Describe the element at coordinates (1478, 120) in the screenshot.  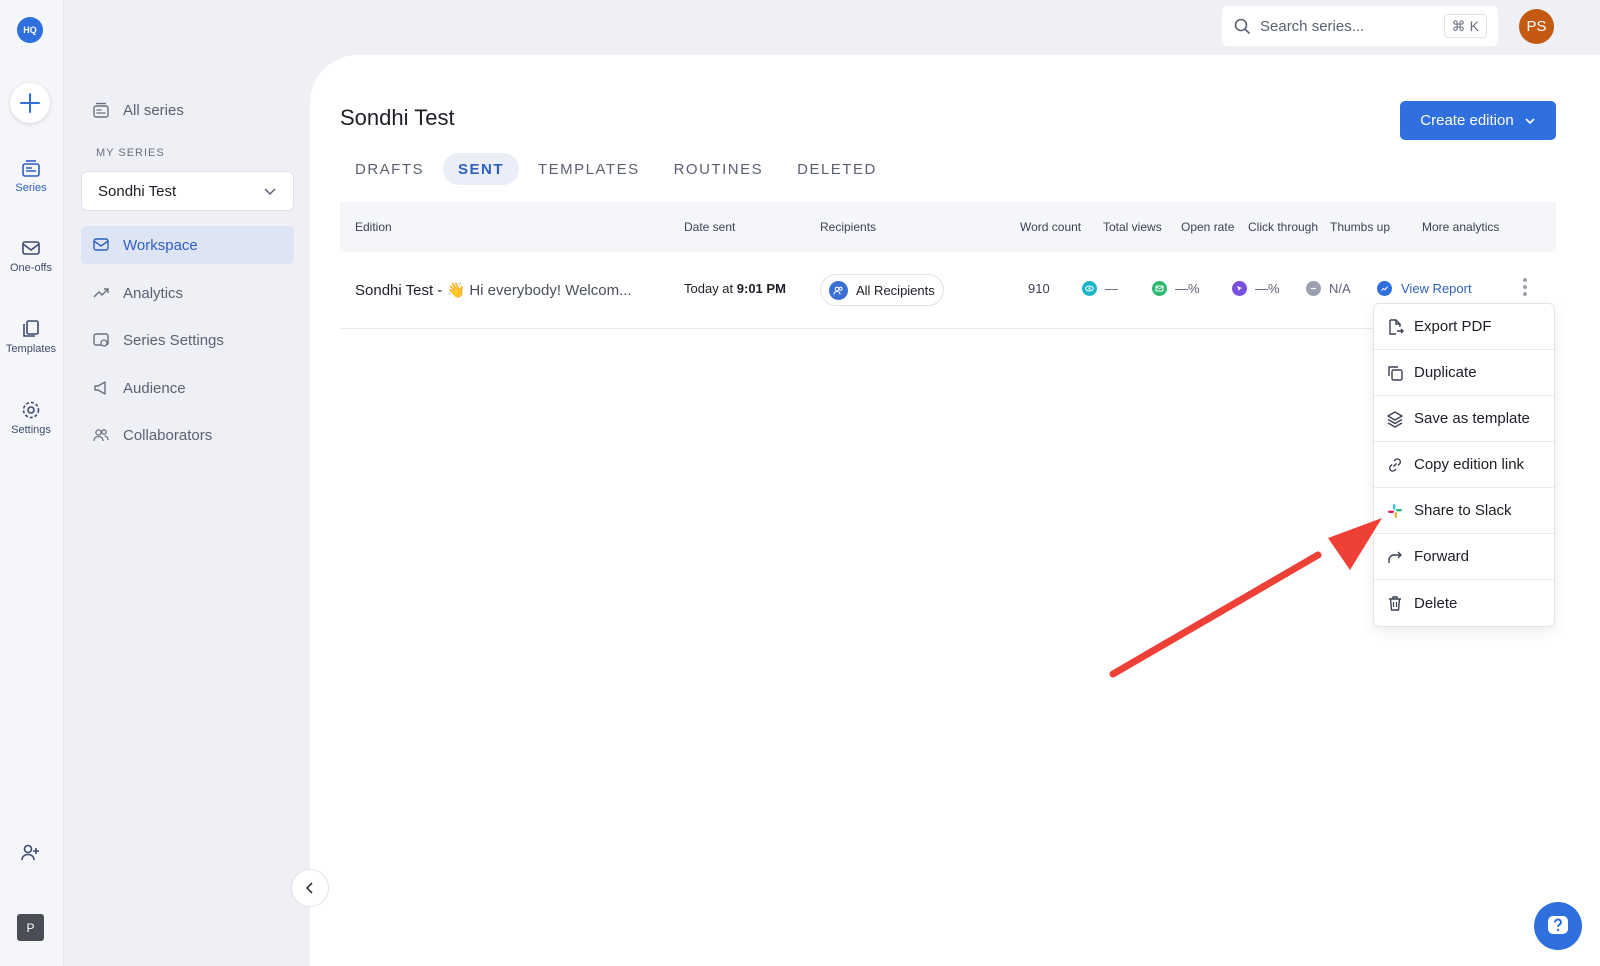
I see `create-edition-button: Create edition` at that location.